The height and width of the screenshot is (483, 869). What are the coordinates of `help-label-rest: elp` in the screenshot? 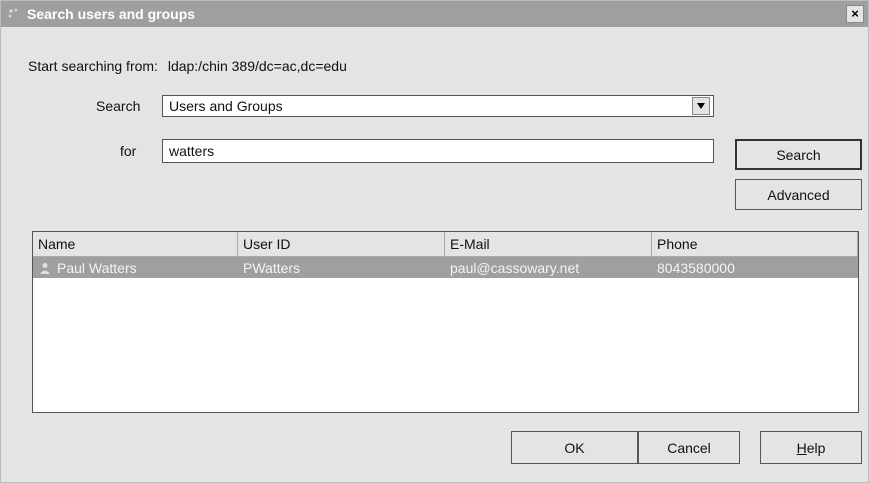 It's located at (816, 447).